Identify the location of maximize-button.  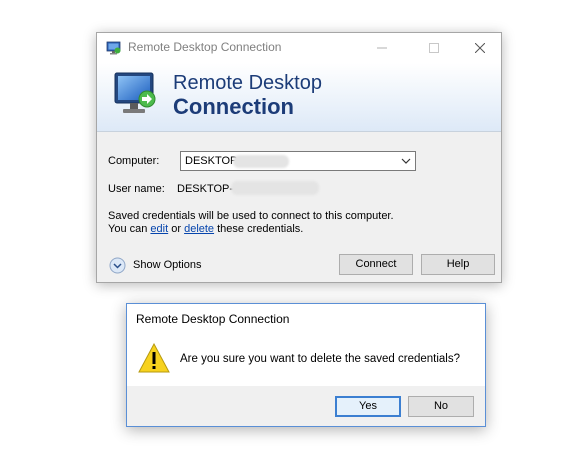
(434, 48).